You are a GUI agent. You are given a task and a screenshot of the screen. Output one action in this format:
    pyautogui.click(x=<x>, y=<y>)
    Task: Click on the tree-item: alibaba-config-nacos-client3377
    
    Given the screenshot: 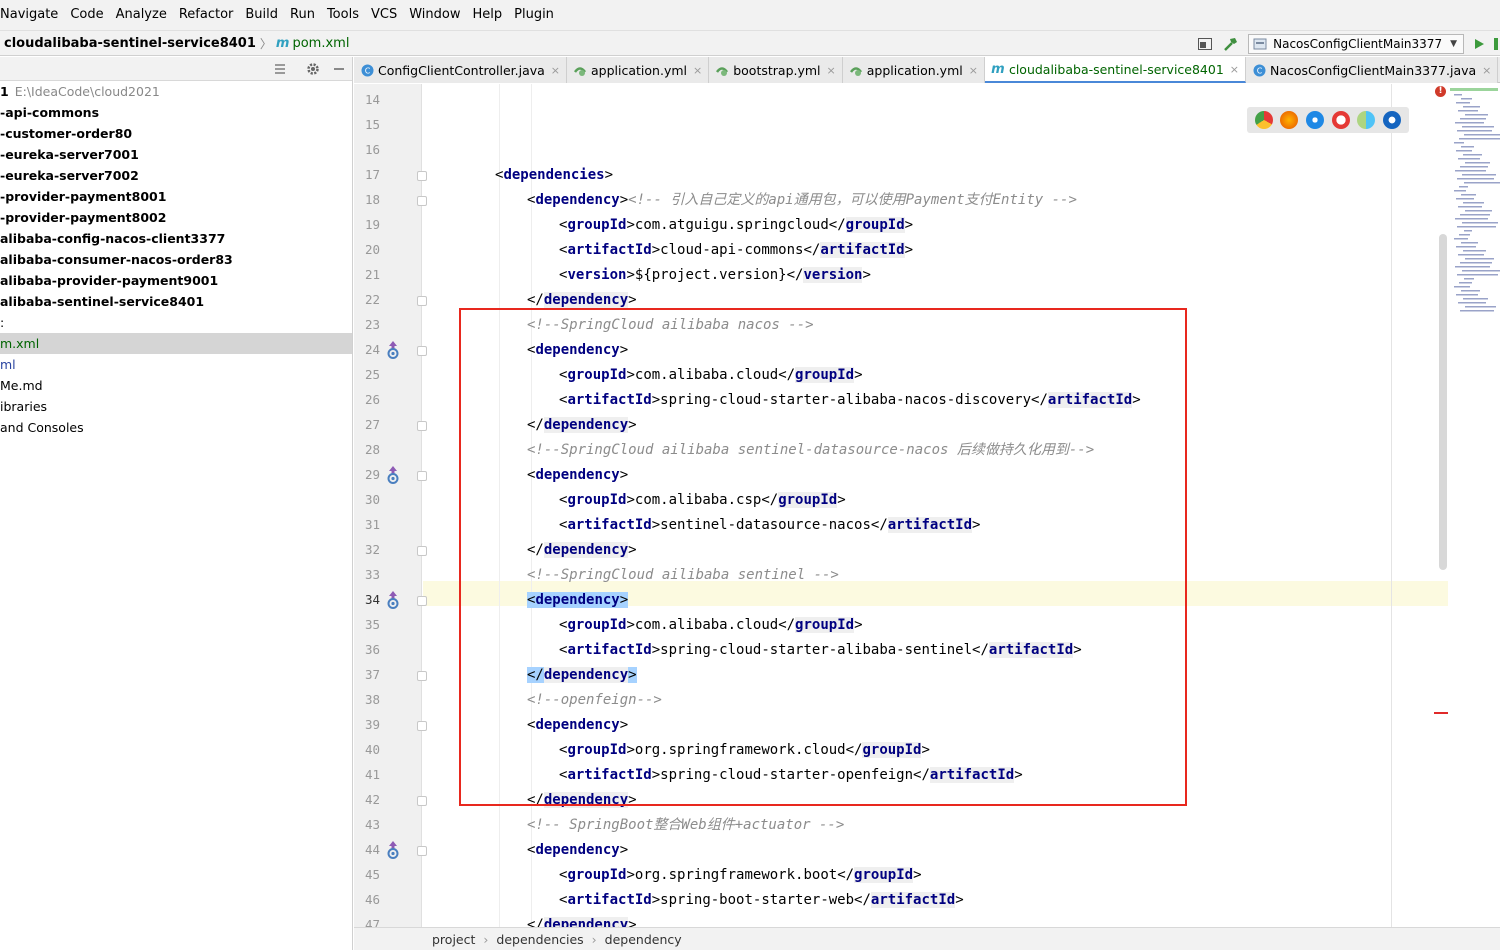 What is the action you would take?
    pyautogui.click(x=176, y=238)
    